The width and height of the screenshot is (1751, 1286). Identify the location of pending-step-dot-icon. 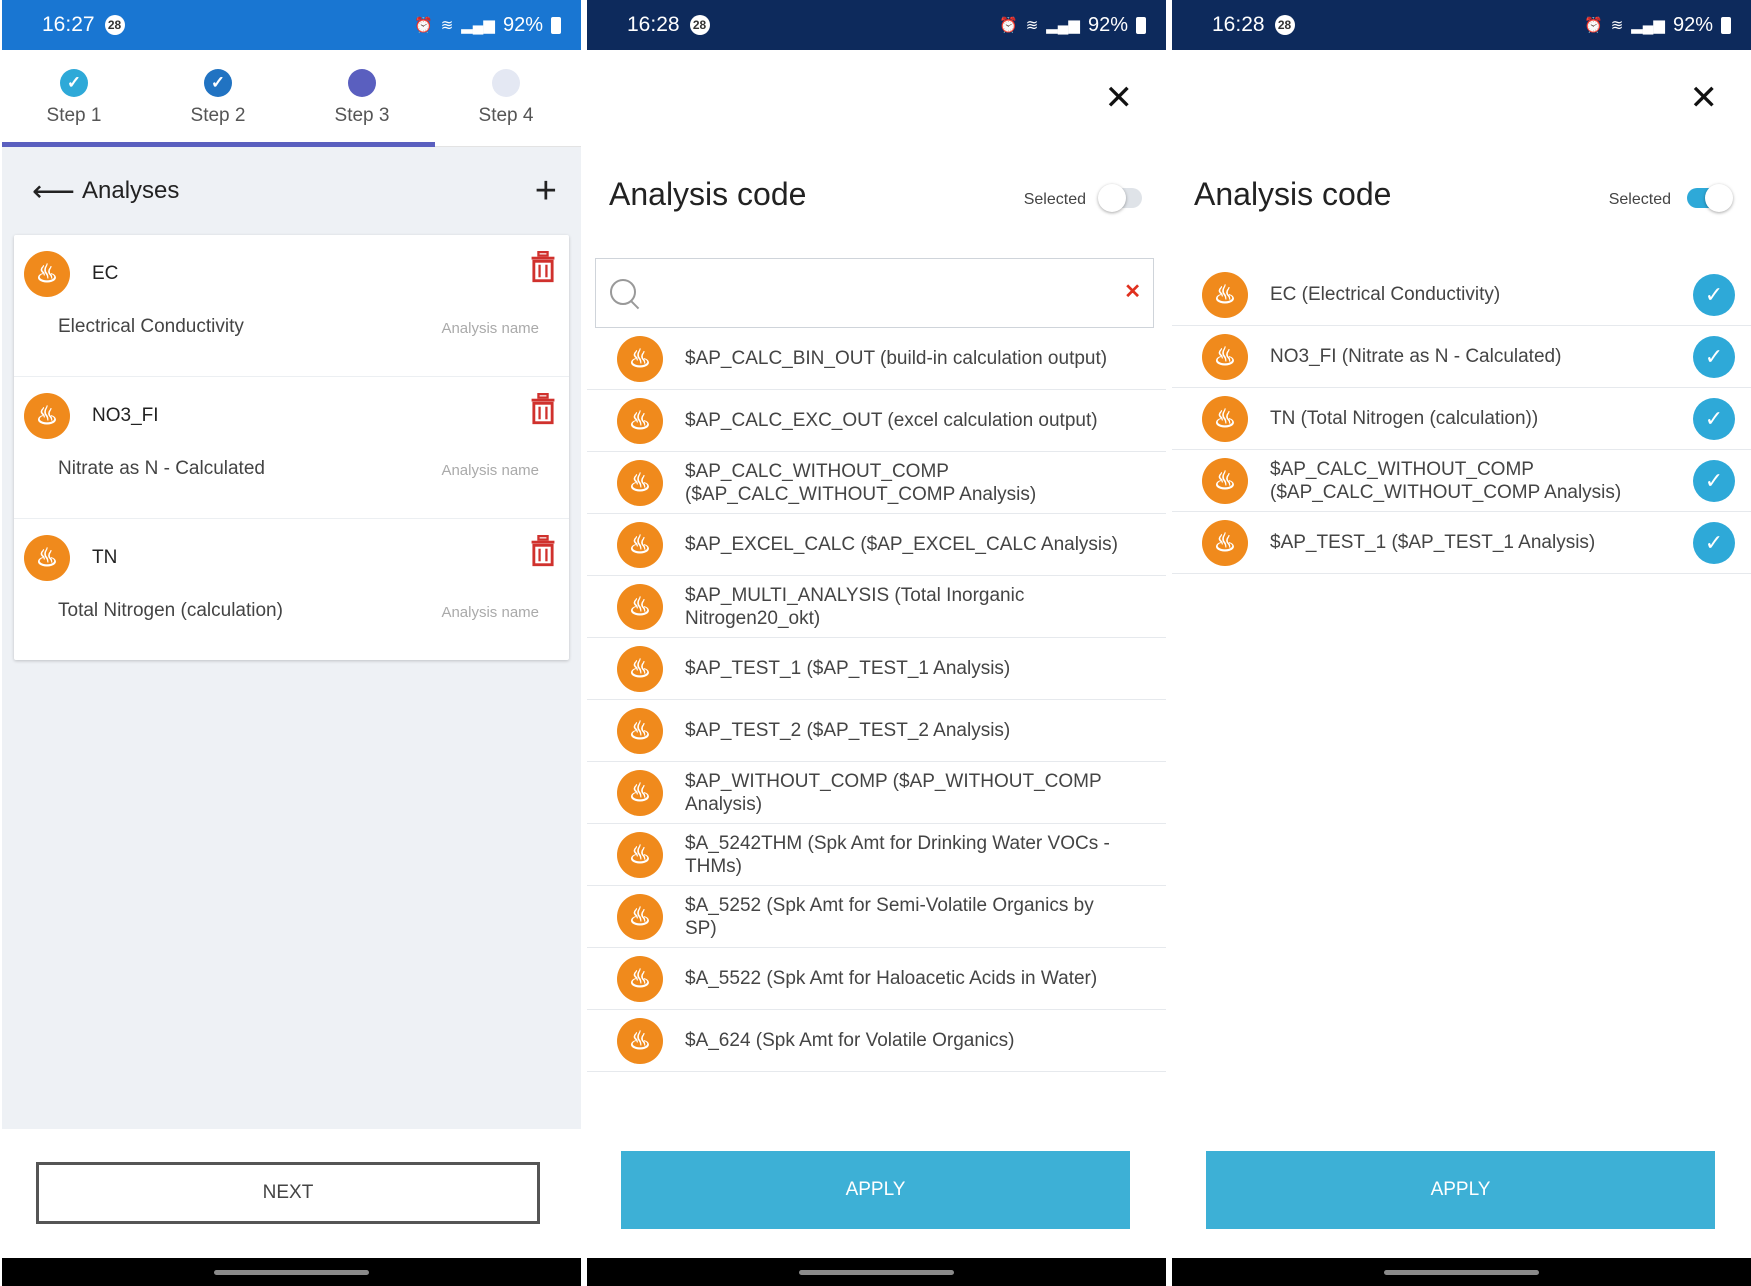
(506, 83).